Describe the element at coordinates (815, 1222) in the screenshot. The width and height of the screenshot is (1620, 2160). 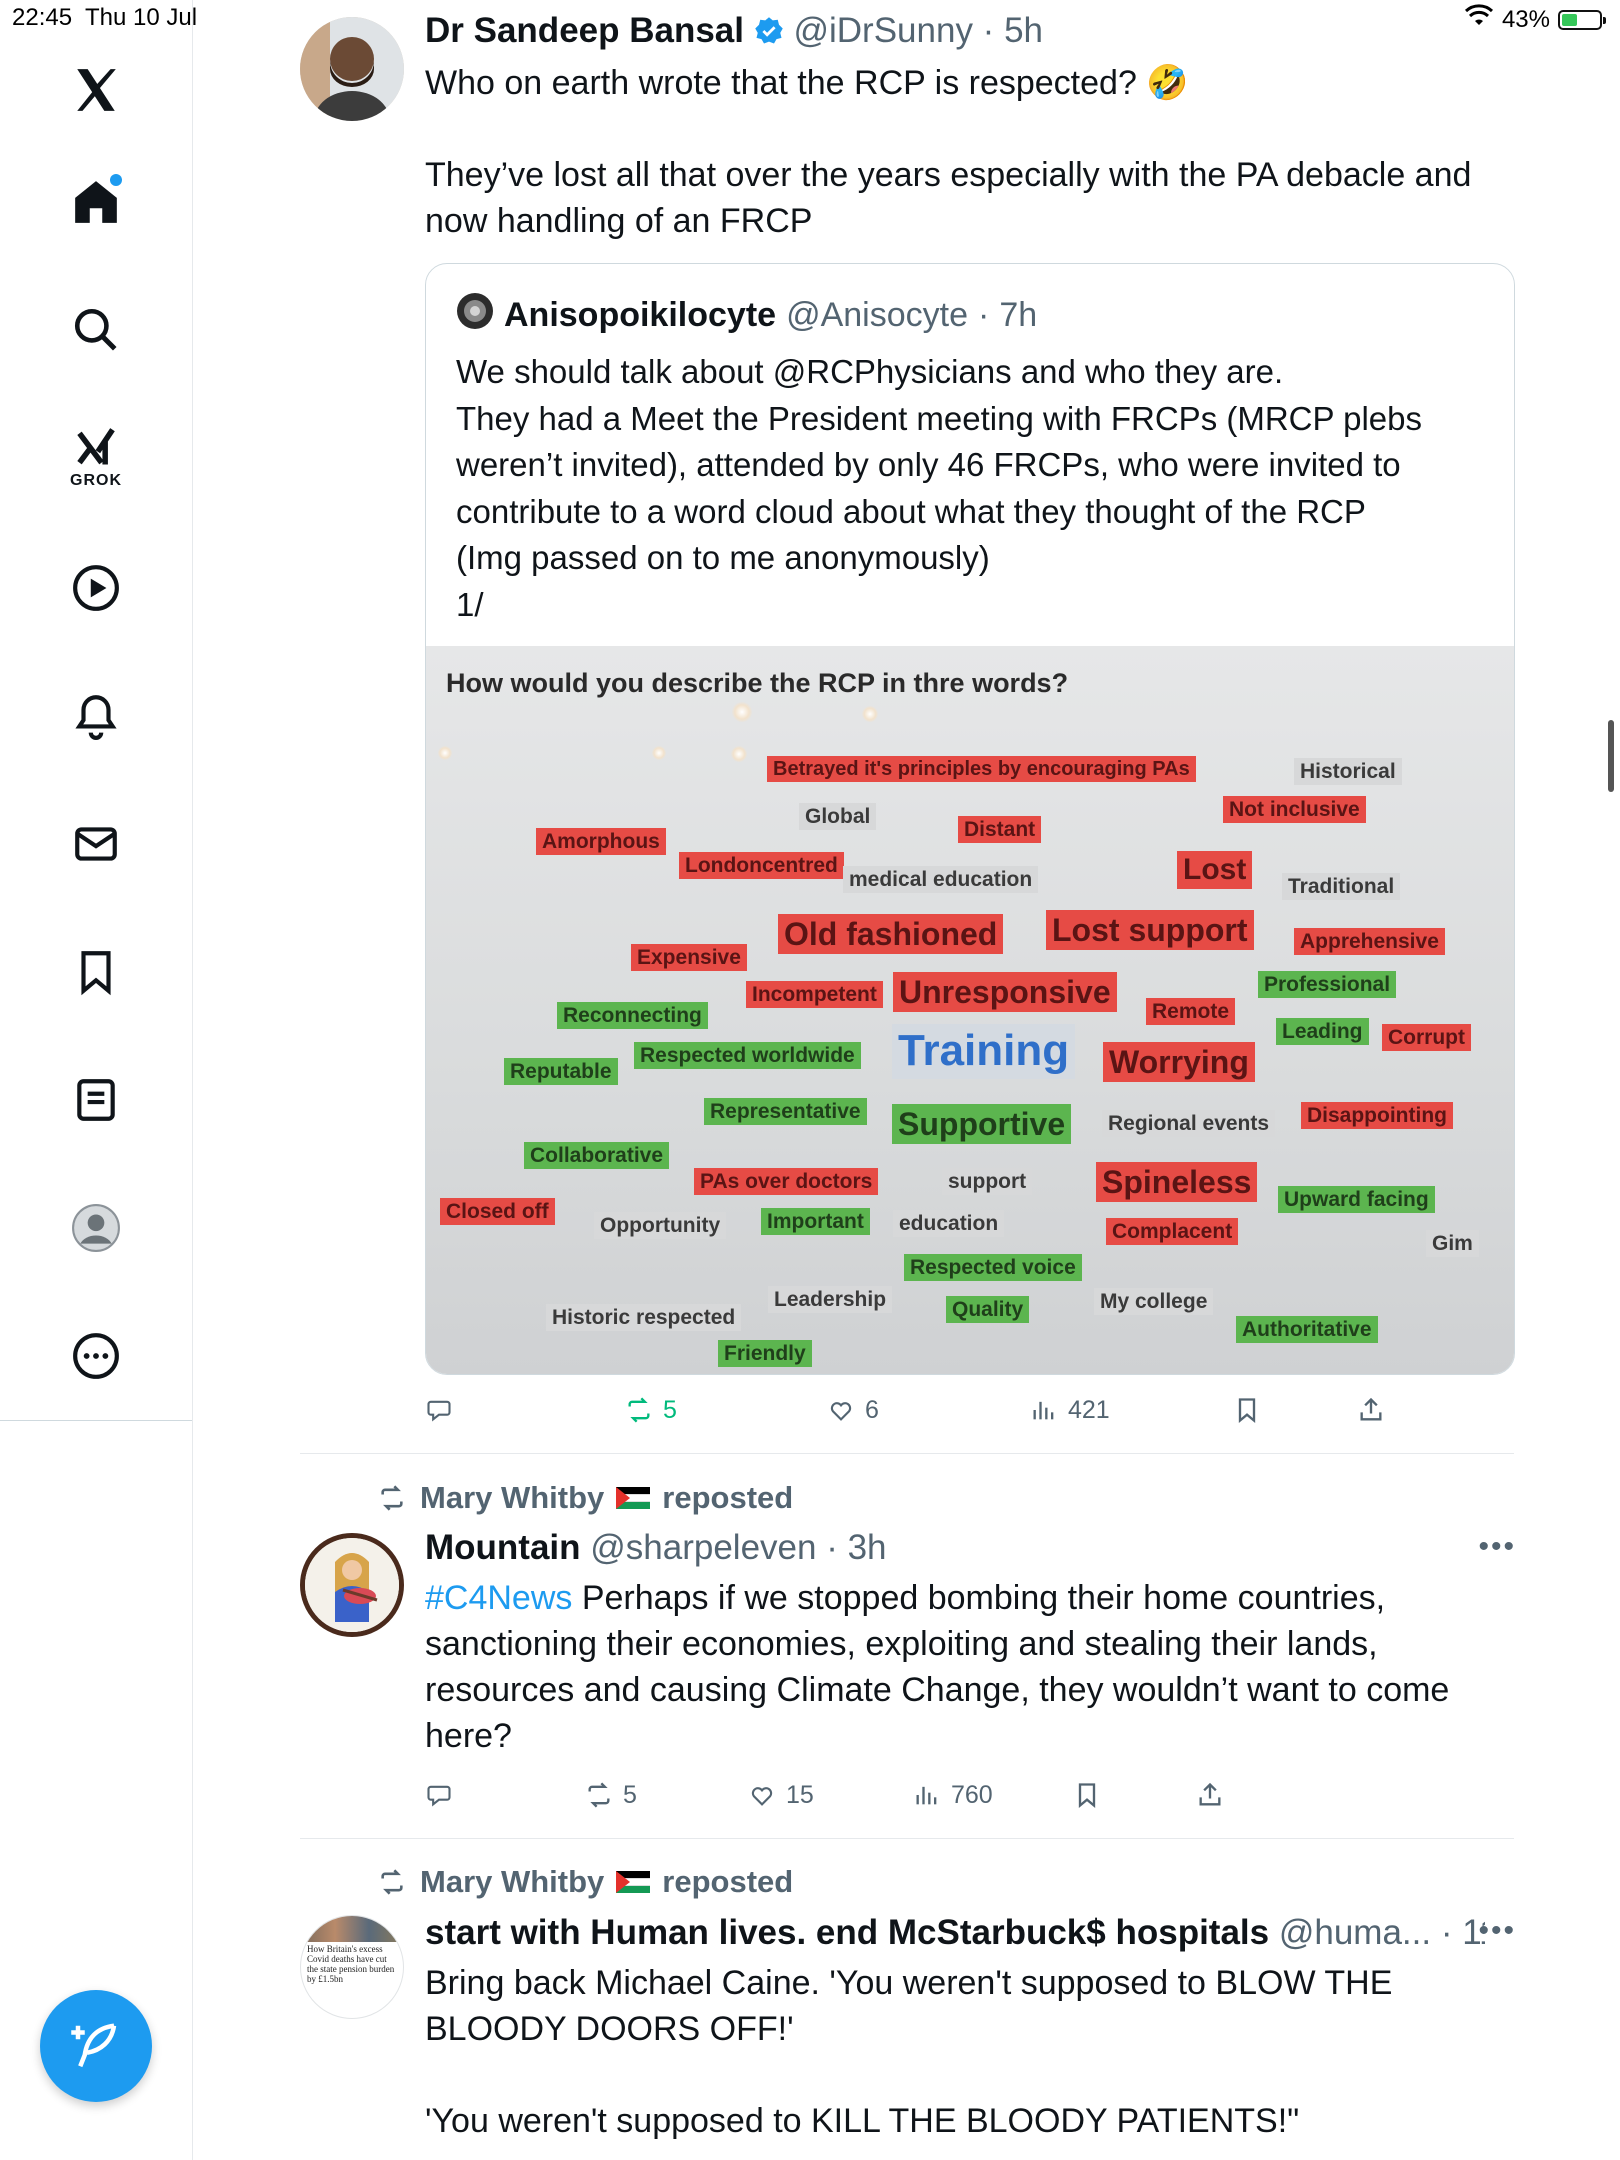
I see `word-cloud-word: Important` at that location.